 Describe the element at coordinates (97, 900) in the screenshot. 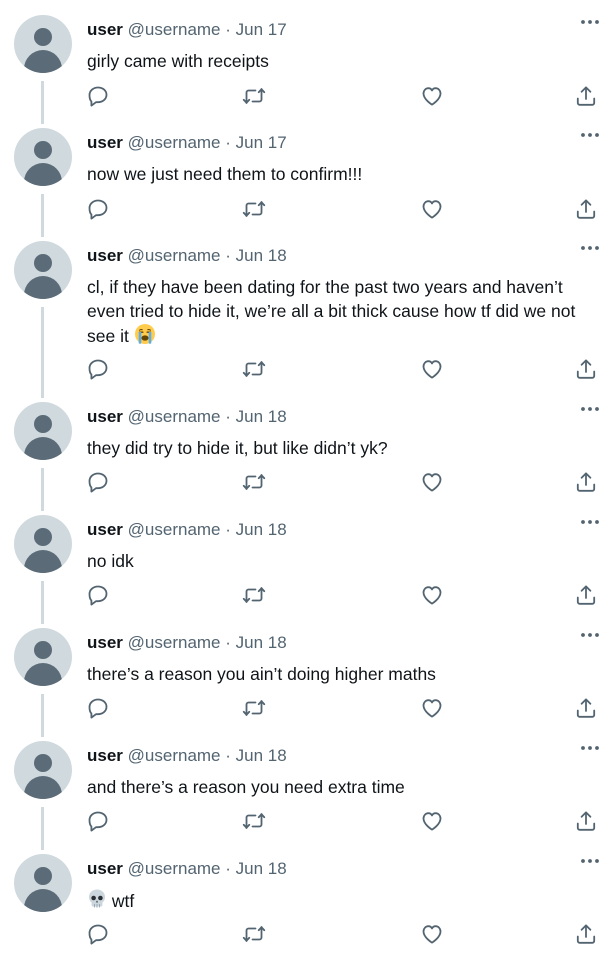

I see `skull-emoji` at that location.